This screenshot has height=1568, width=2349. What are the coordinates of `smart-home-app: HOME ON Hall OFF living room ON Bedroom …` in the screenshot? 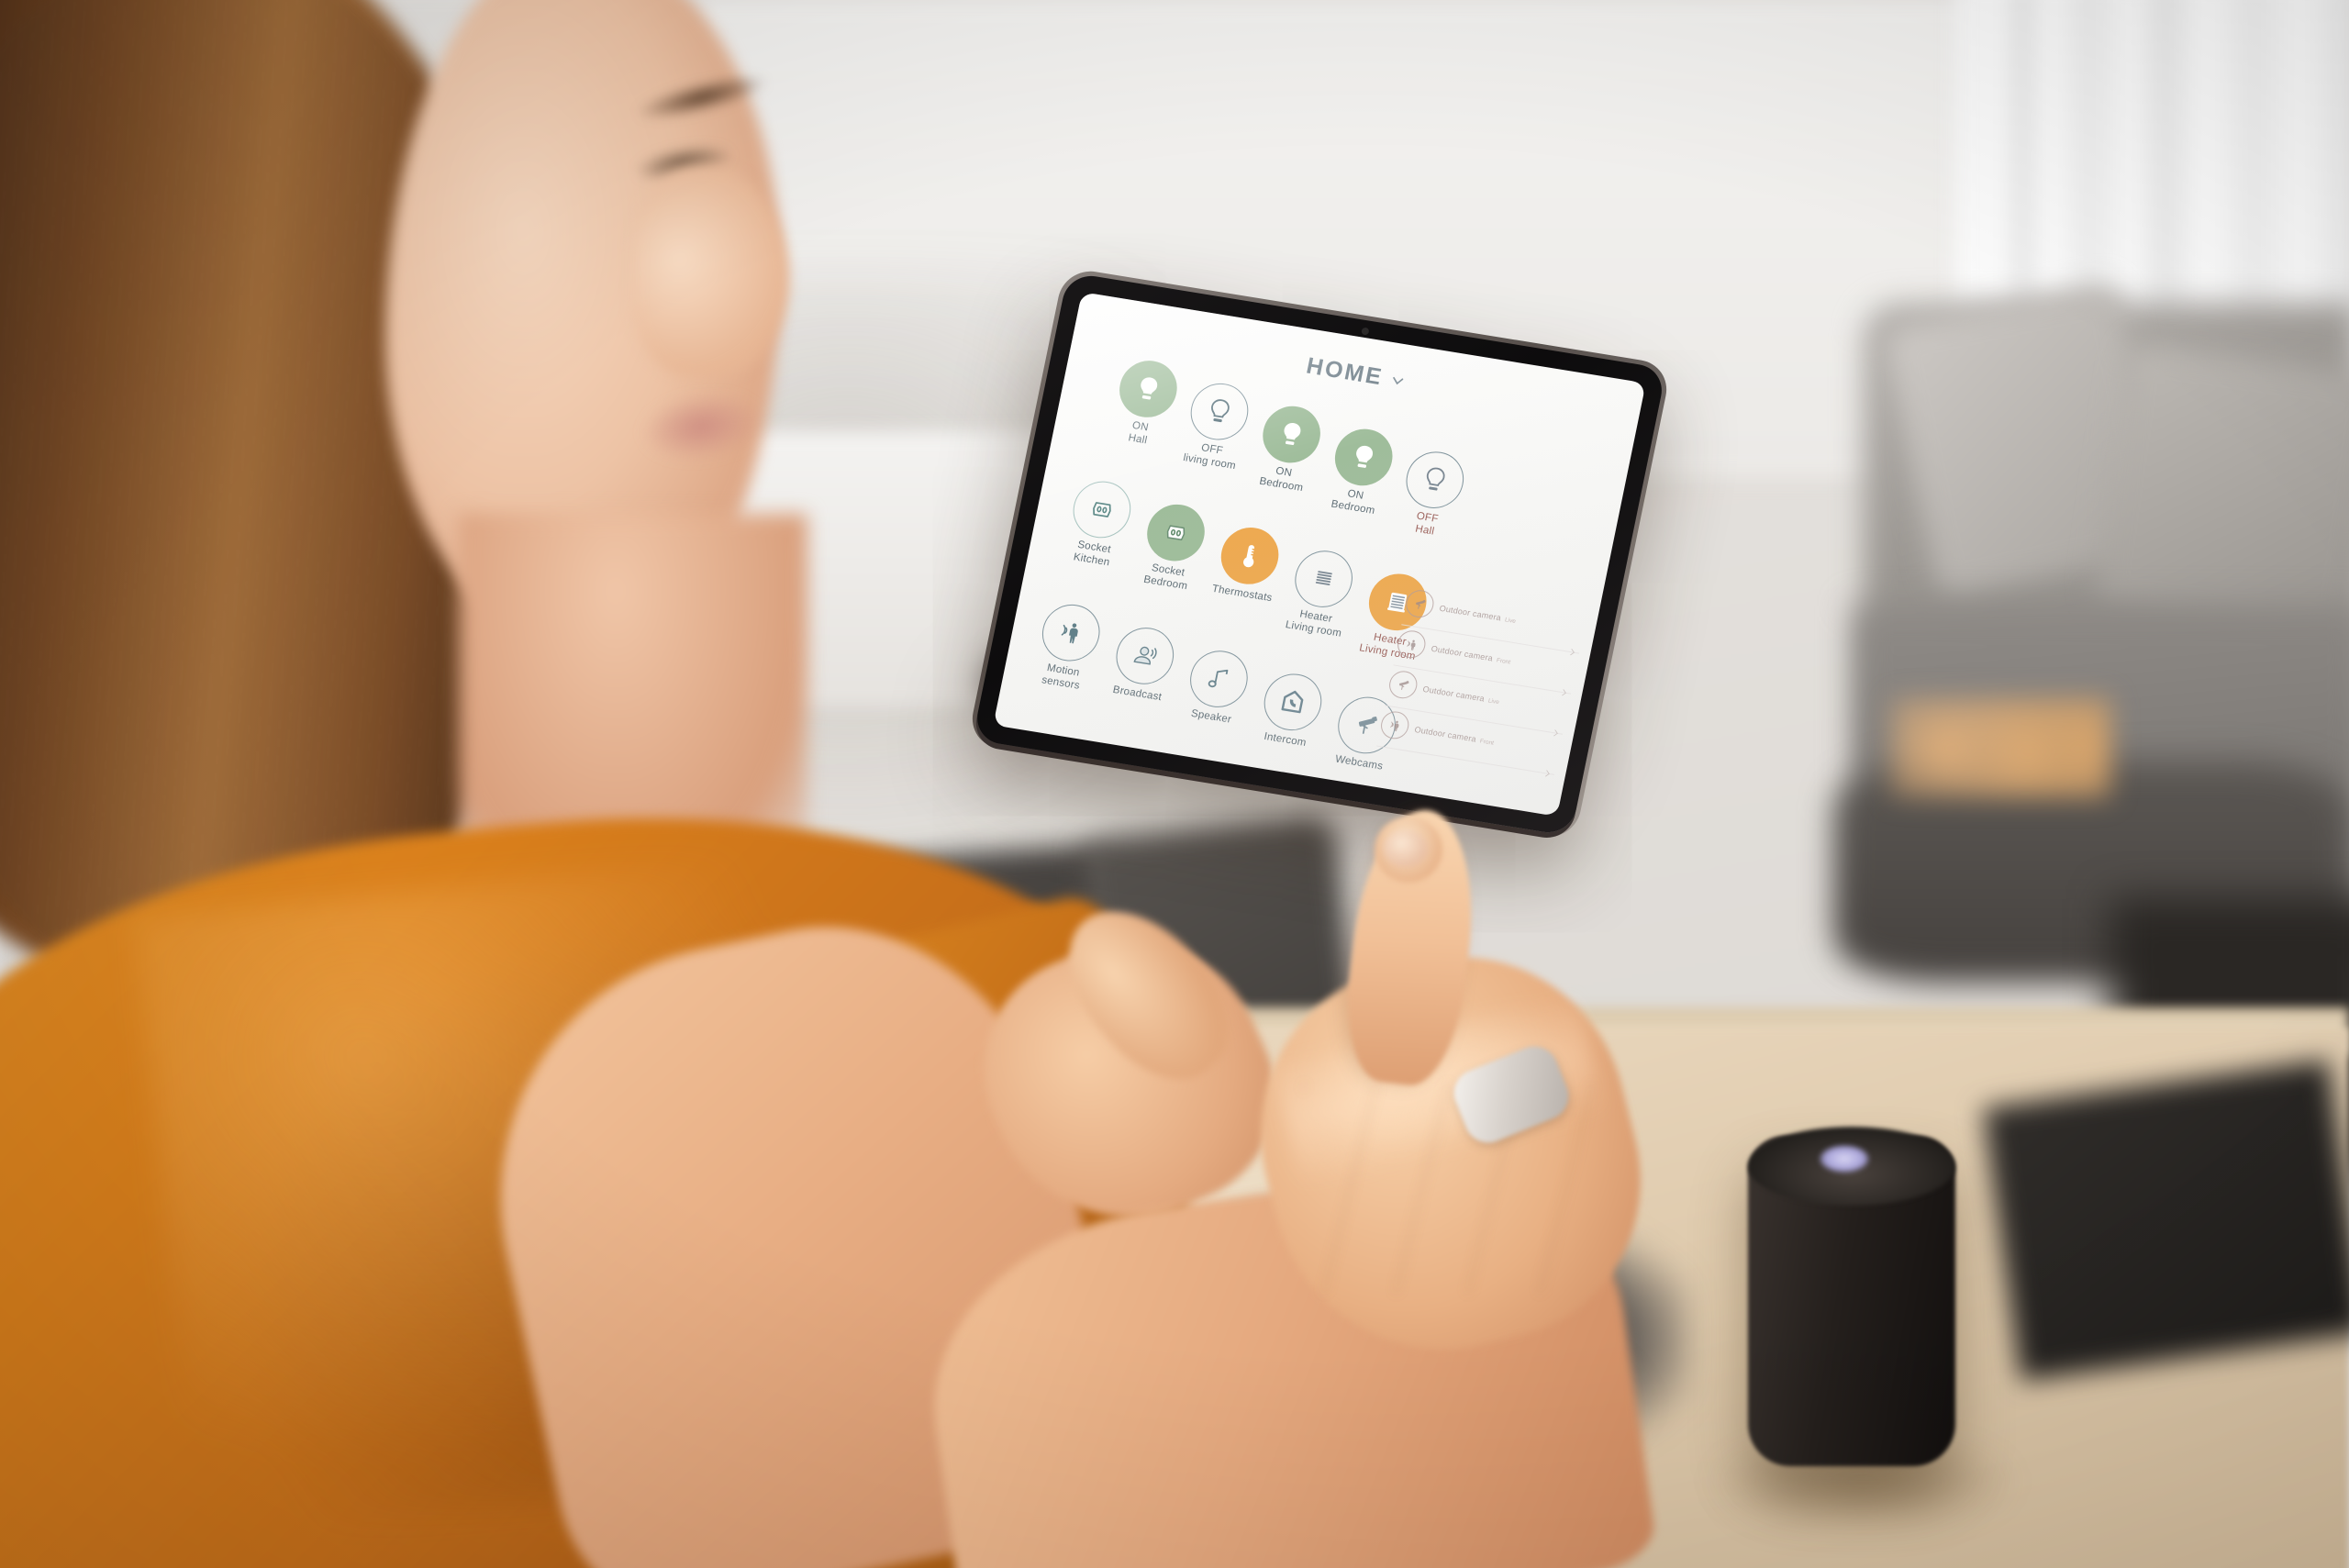 It's located at (1319, 554).